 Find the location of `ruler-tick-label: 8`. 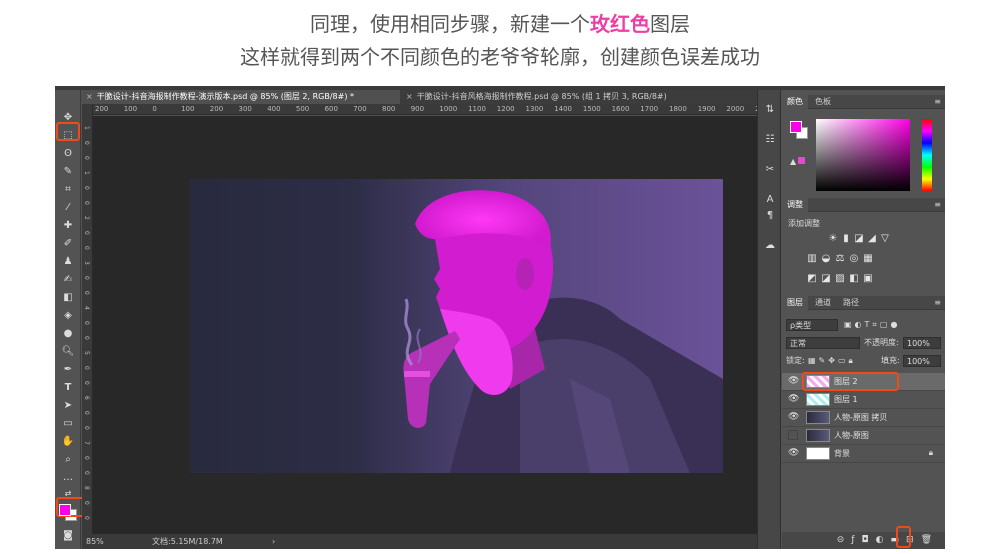

ruler-tick-label: 8 is located at coordinates (86, 488).